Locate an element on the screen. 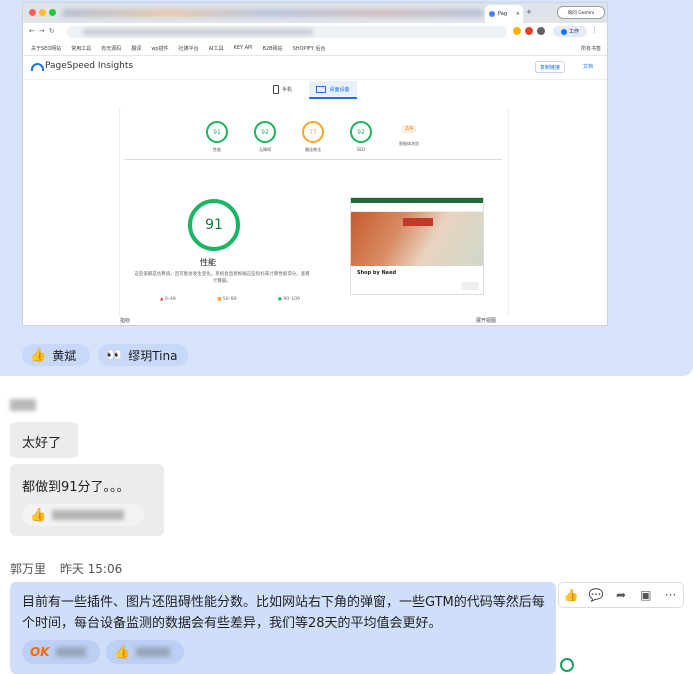  gauge-ring: 92 is located at coordinates (361, 132).